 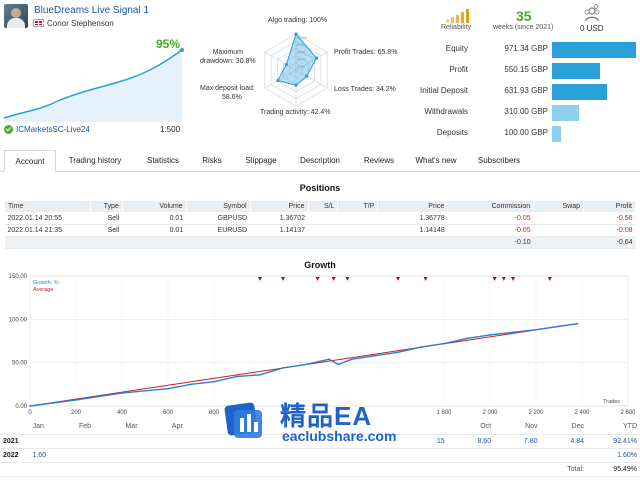 I want to click on col-swap: Swap, so click(x=559, y=206).